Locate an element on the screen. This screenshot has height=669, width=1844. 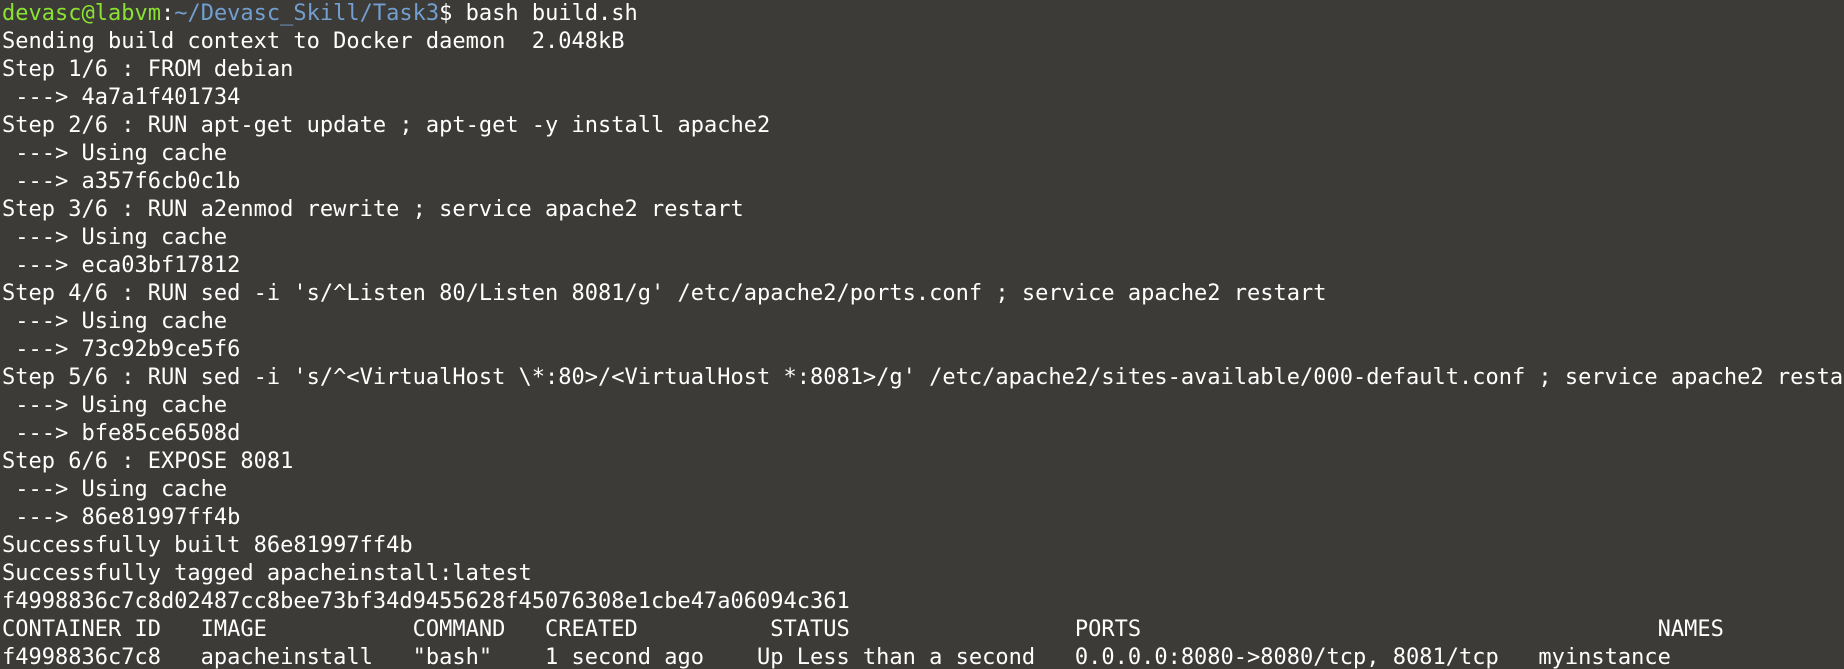
output-line: Step 1/6 : FROM debian is located at coordinates (148, 69).